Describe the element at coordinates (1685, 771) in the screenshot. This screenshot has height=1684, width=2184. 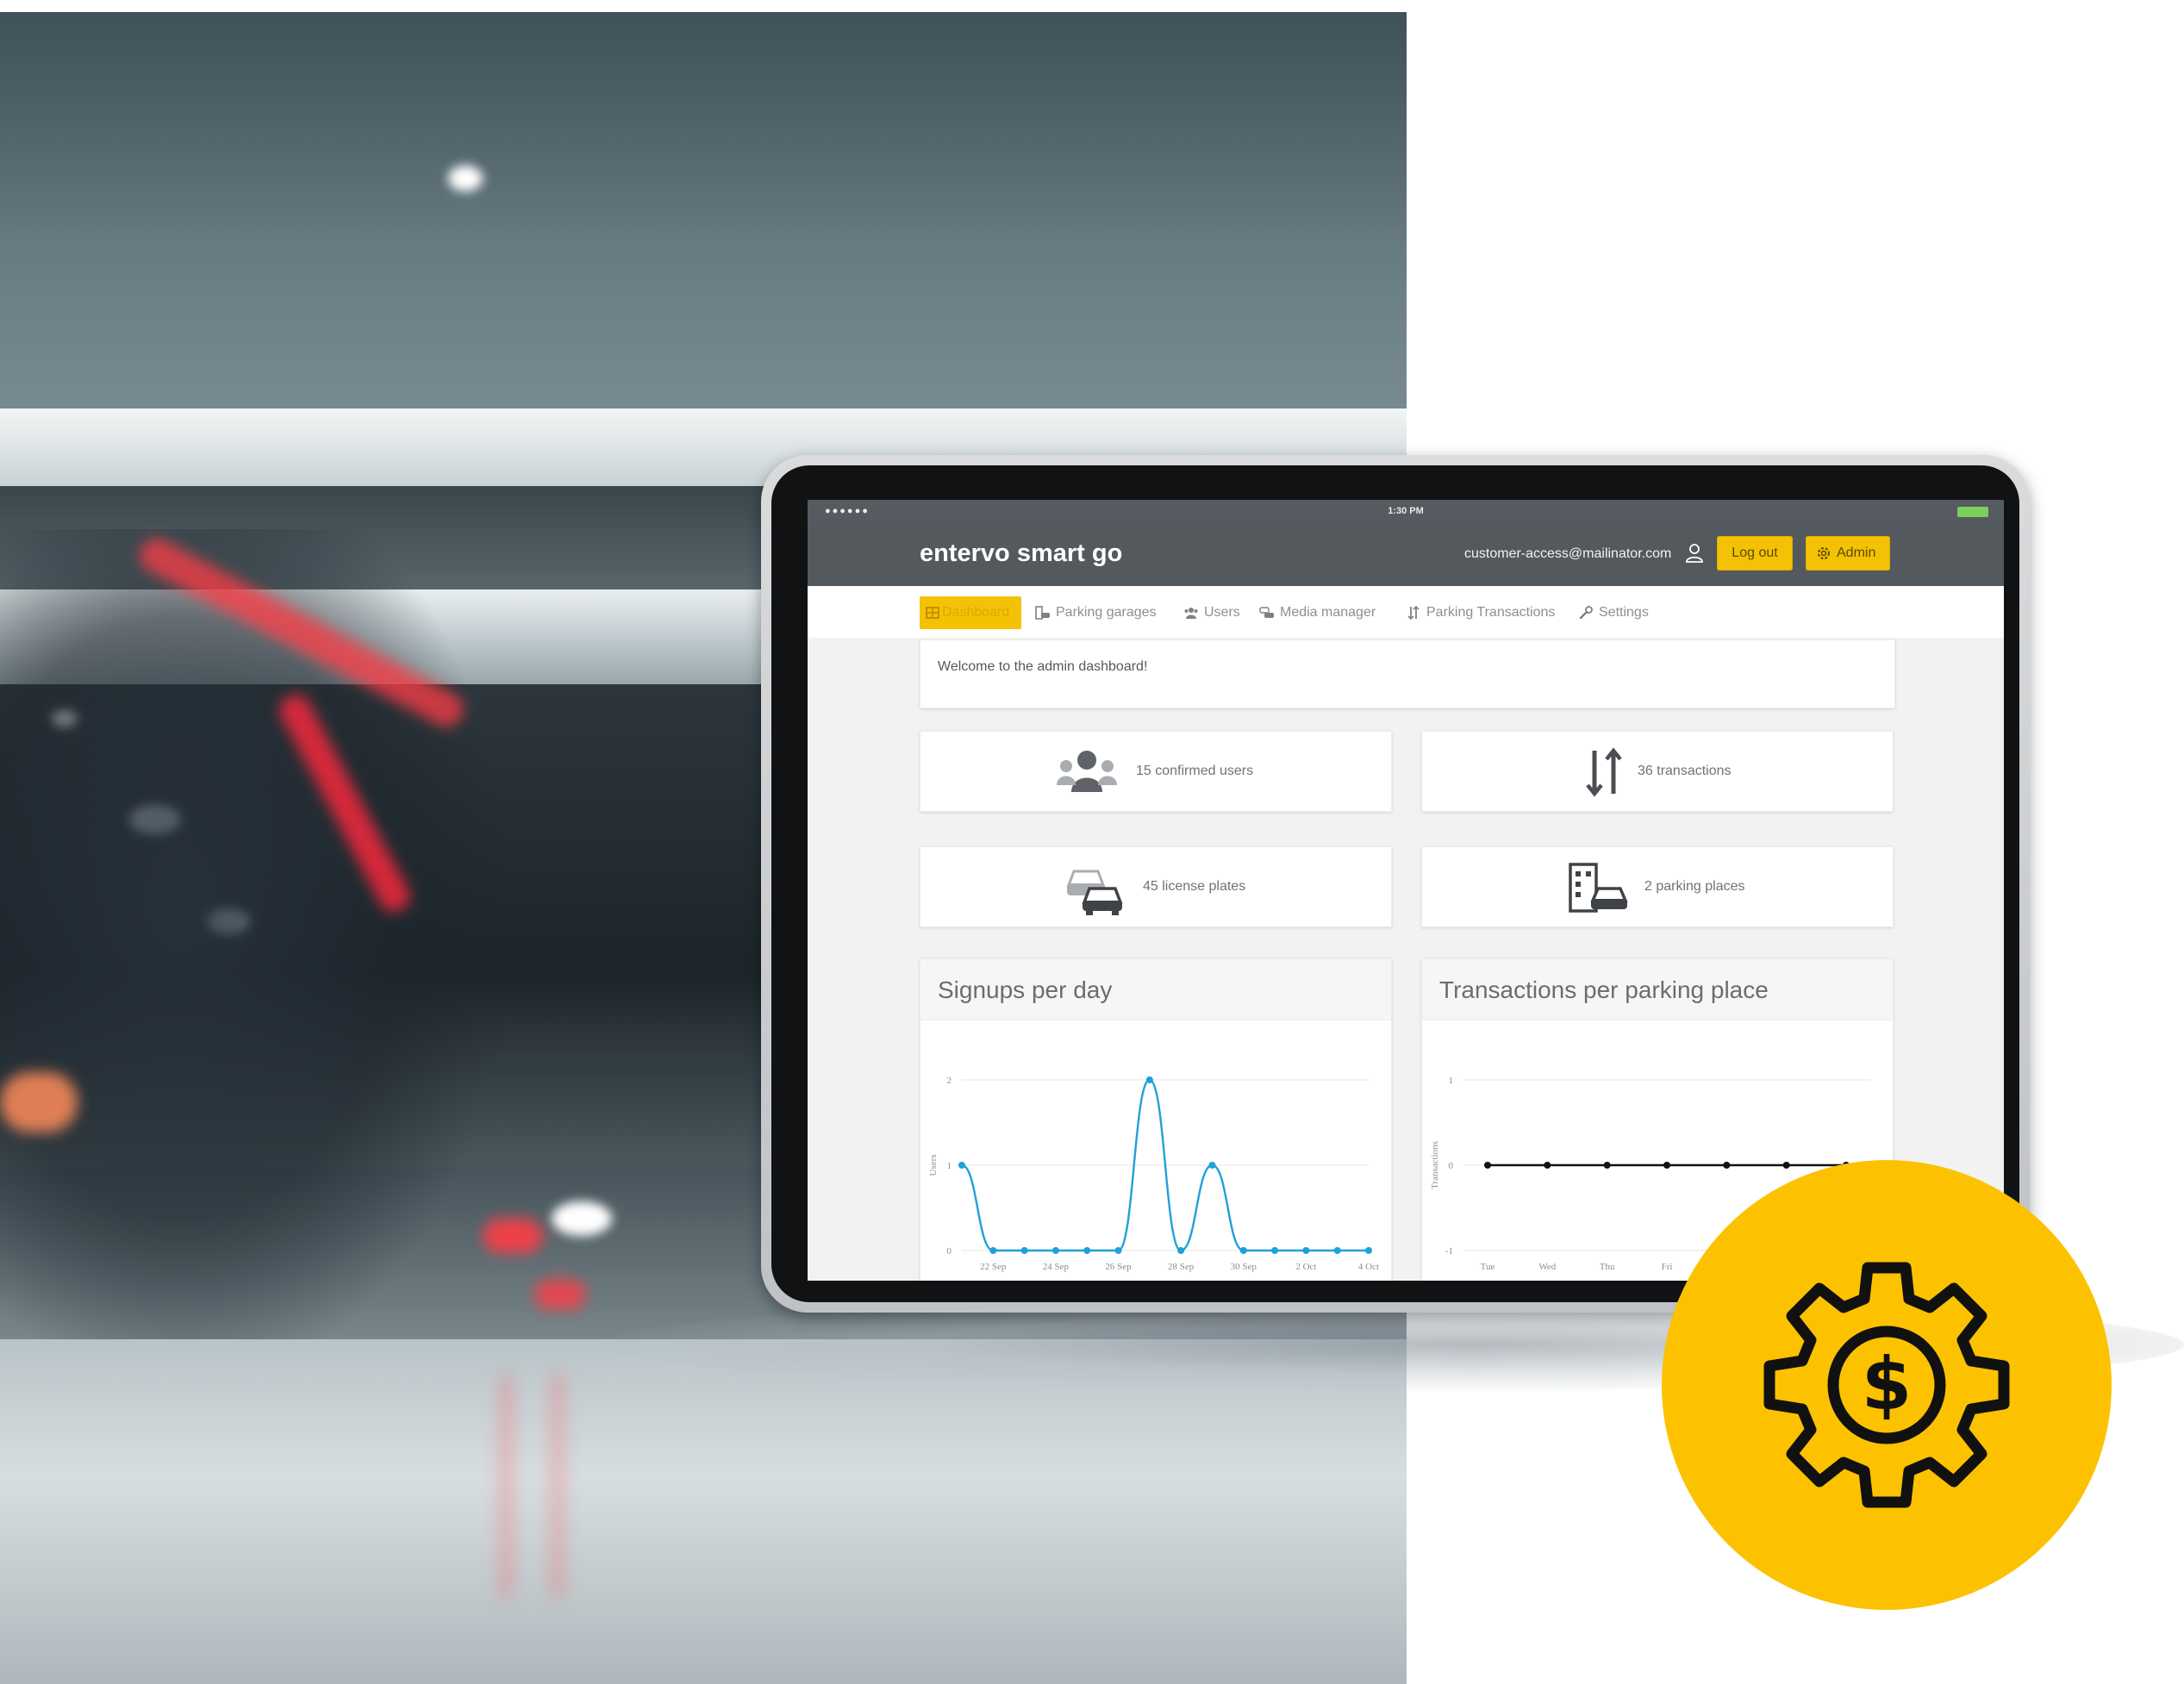
I see `stat-transactions-label: 36 transactions` at that location.